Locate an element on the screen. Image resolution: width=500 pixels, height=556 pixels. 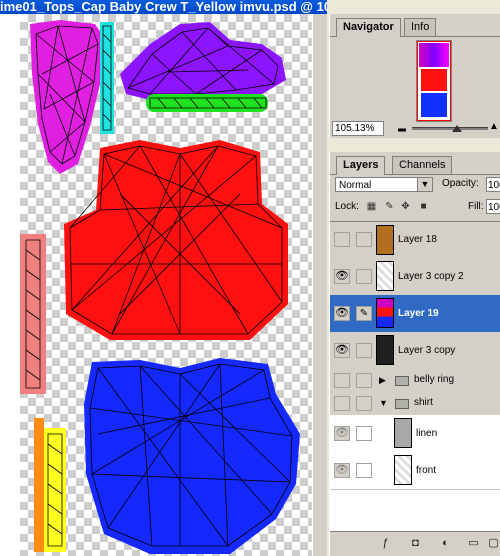
group-name: shirt is located at coordinates (423, 402).